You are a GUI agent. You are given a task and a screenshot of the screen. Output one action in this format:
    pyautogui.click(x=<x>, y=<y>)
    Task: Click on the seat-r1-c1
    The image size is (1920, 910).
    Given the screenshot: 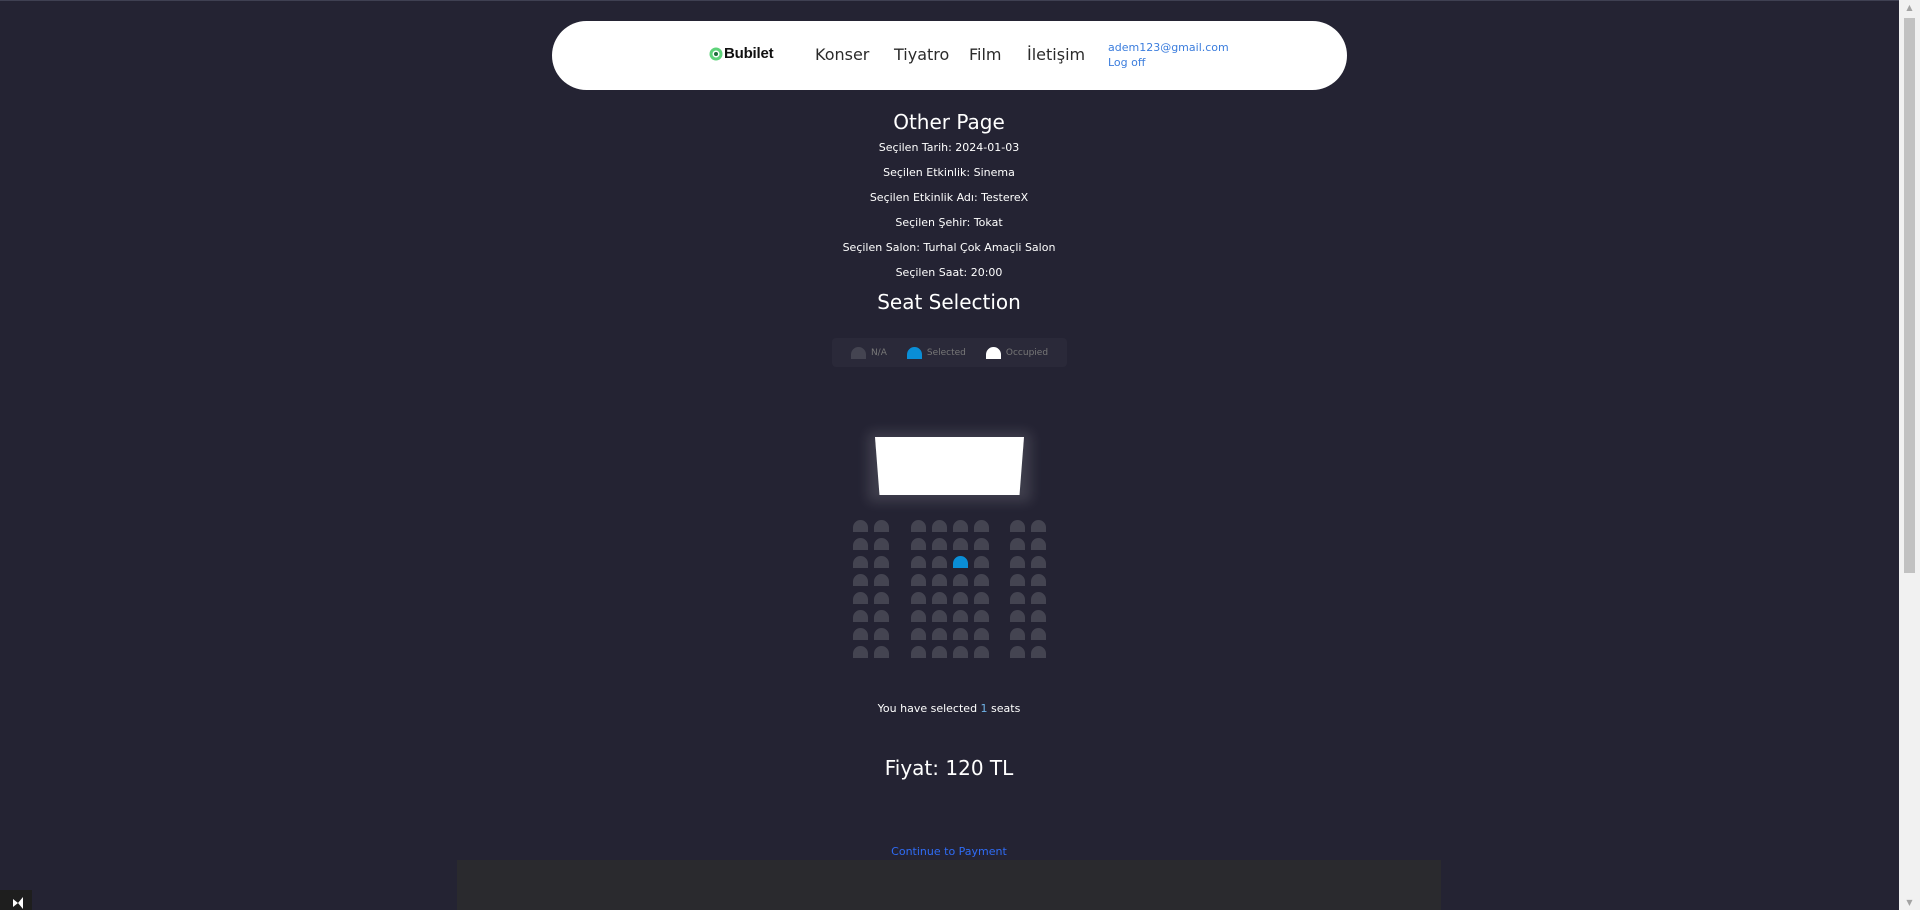 What is the action you would take?
    pyautogui.click(x=860, y=526)
    